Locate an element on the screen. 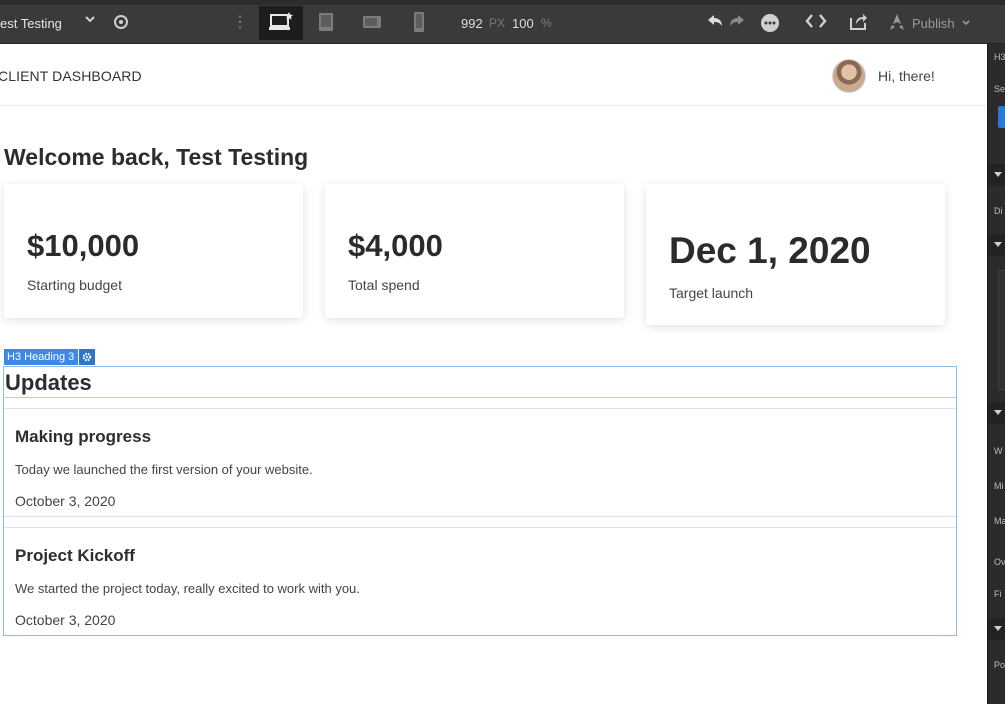 The height and width of the screenshot is (704, 1005). width-unit: PX is located at coordinates (497, 23).